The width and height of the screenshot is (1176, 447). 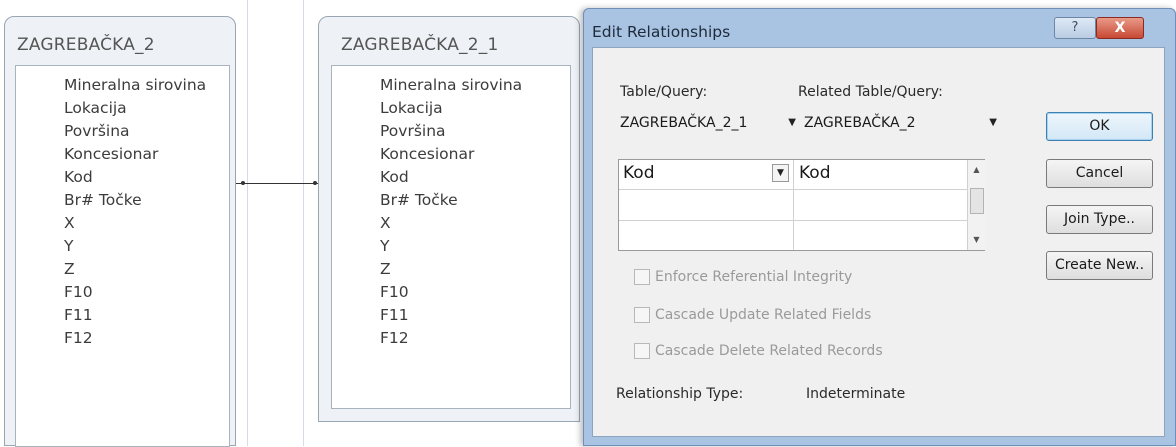 I want to click on relationship-type-value: Indeterminate, so click(x=856, y=394).